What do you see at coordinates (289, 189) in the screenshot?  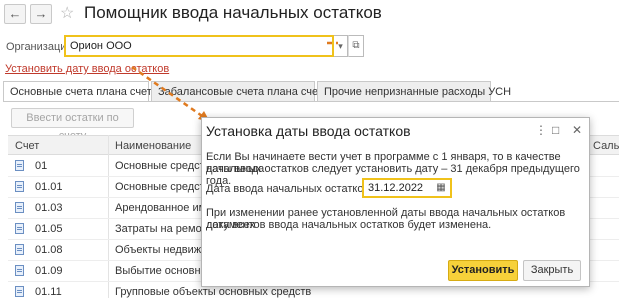 I see `date-label: Дата ввода начальных остатков:` at bounding box center [289, 189].